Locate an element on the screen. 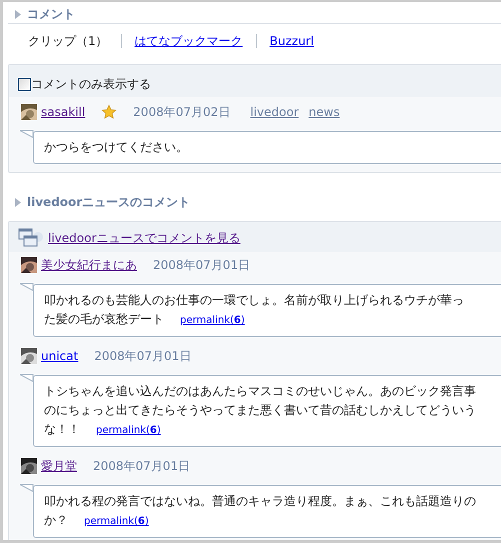 The width and height of the screenshot is (501, 543). user-link: 愛月堂 is located at coordinates (59, 466).